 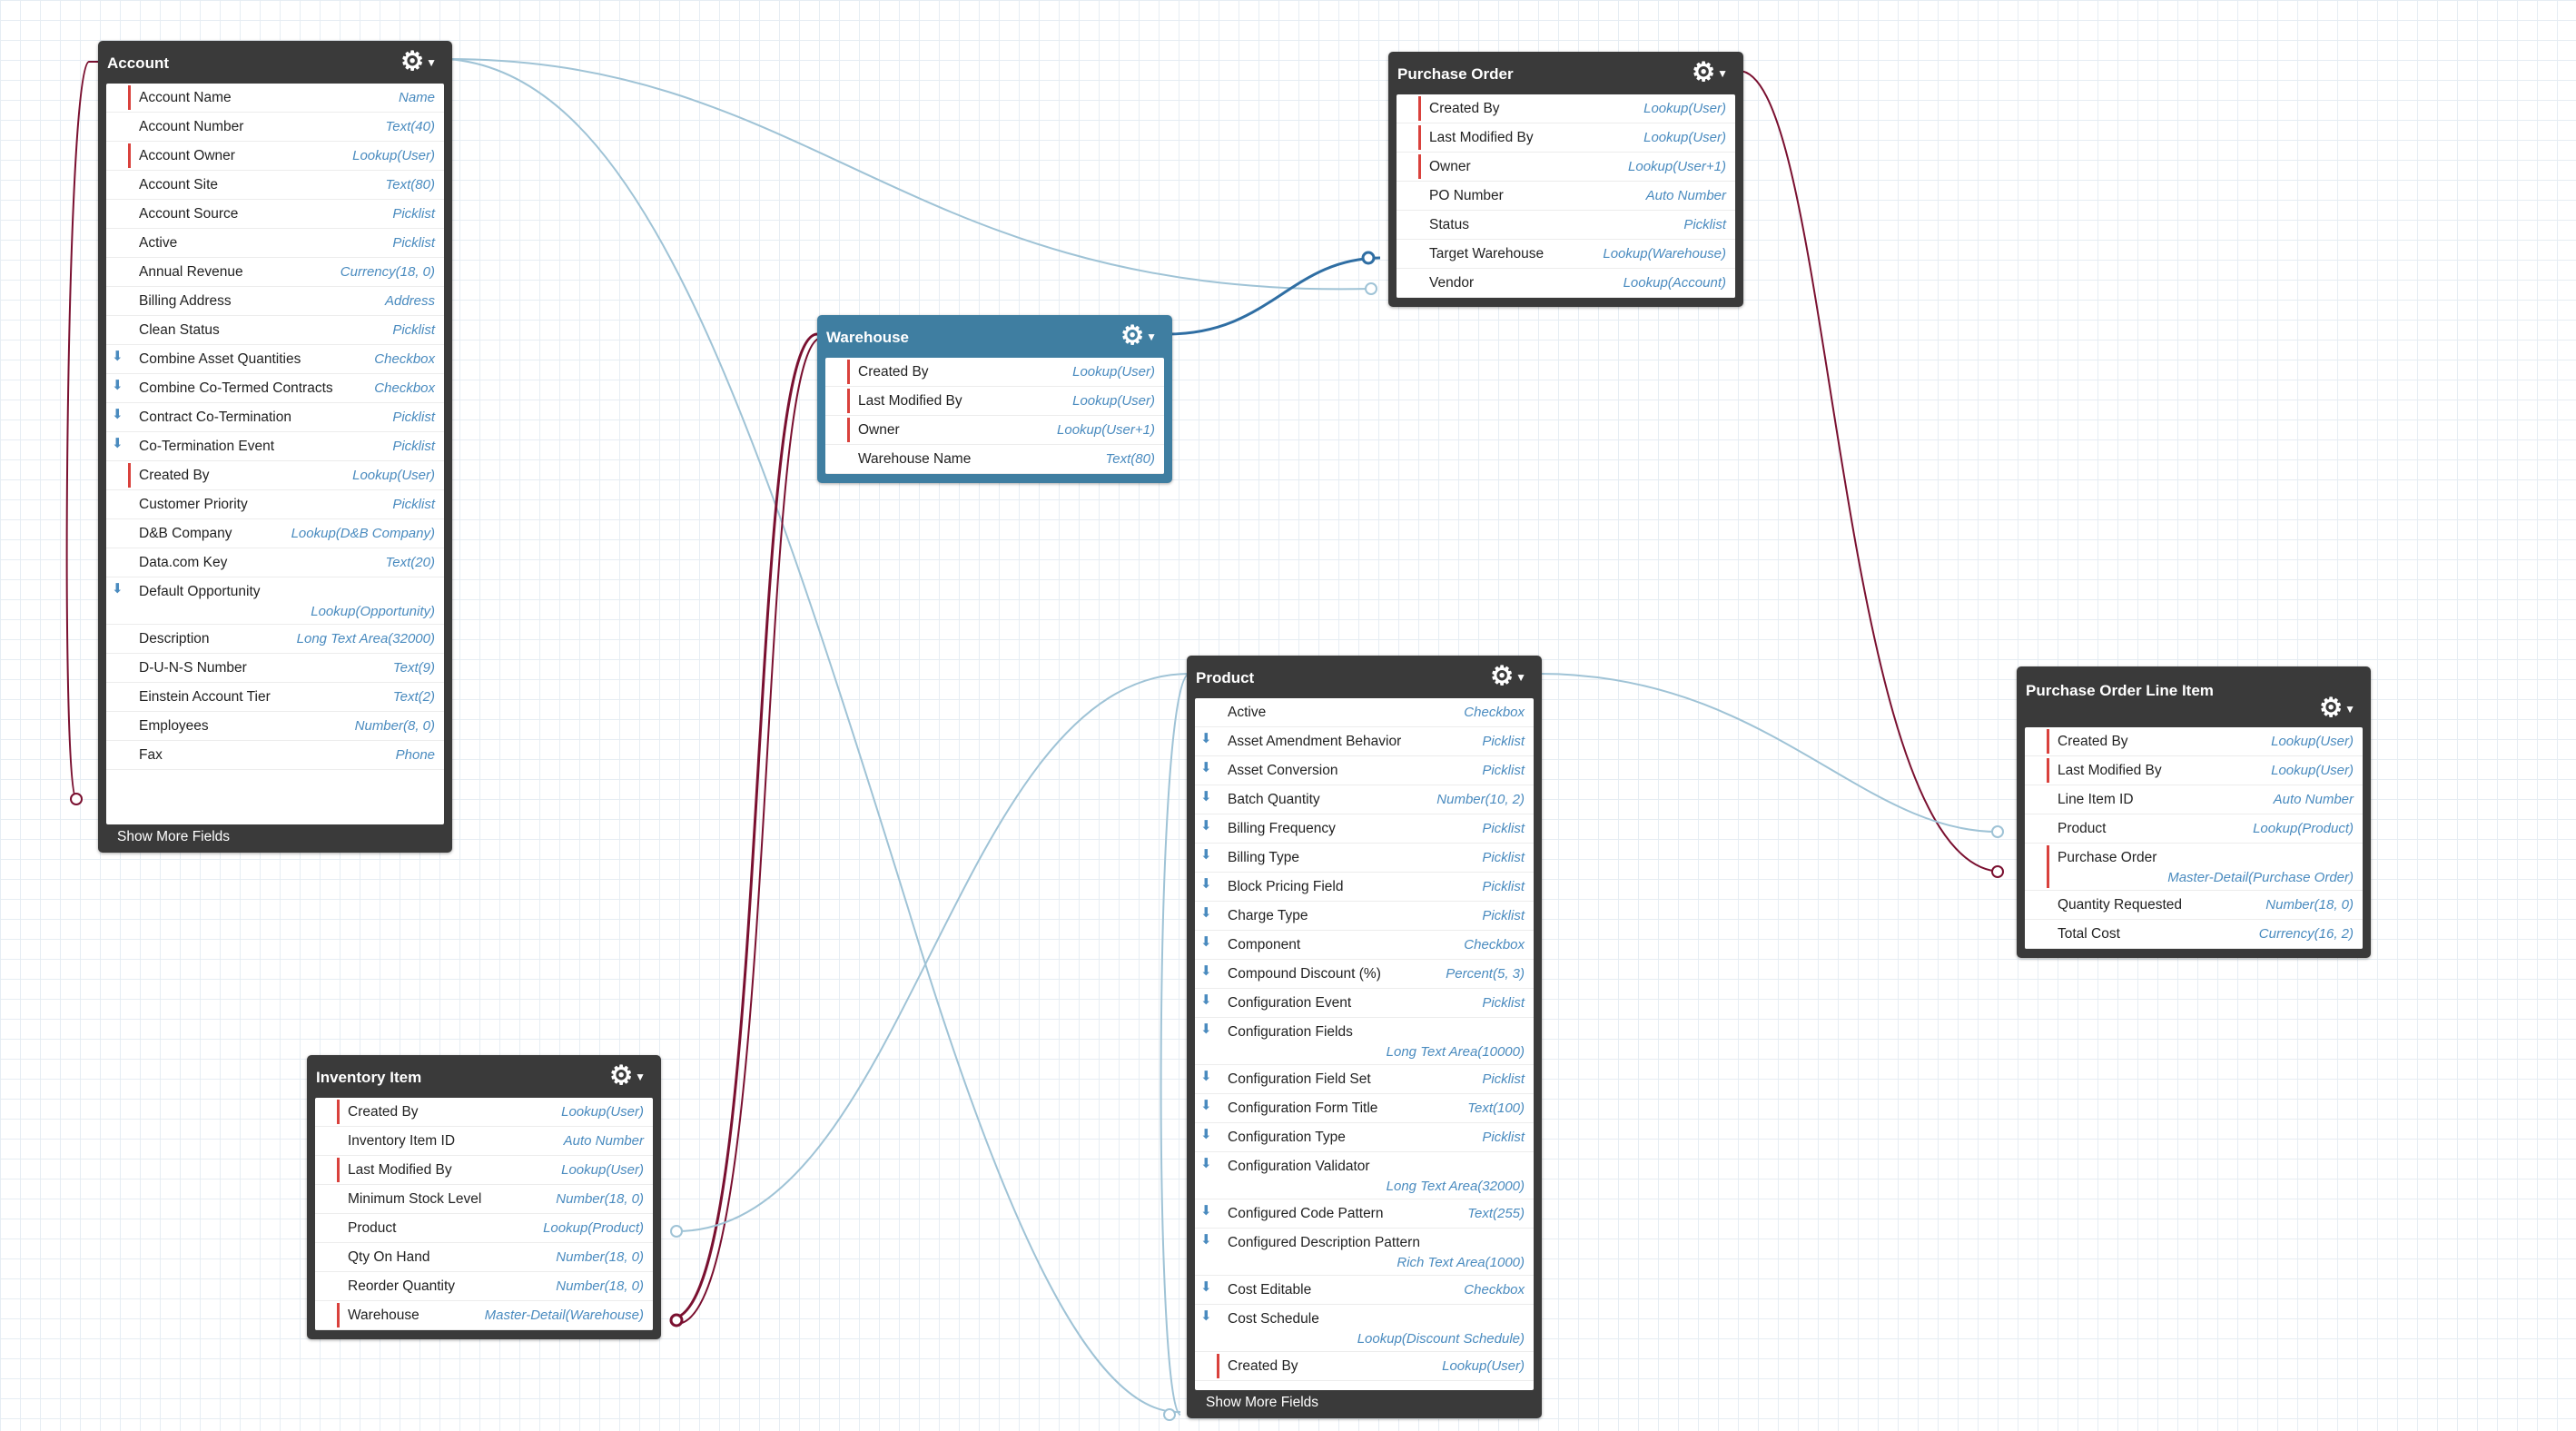 What do you see at coordinates (275, 214) in the screenshot?
I see `field-row: Account Source Picklist` at bounding box center [275, 214].